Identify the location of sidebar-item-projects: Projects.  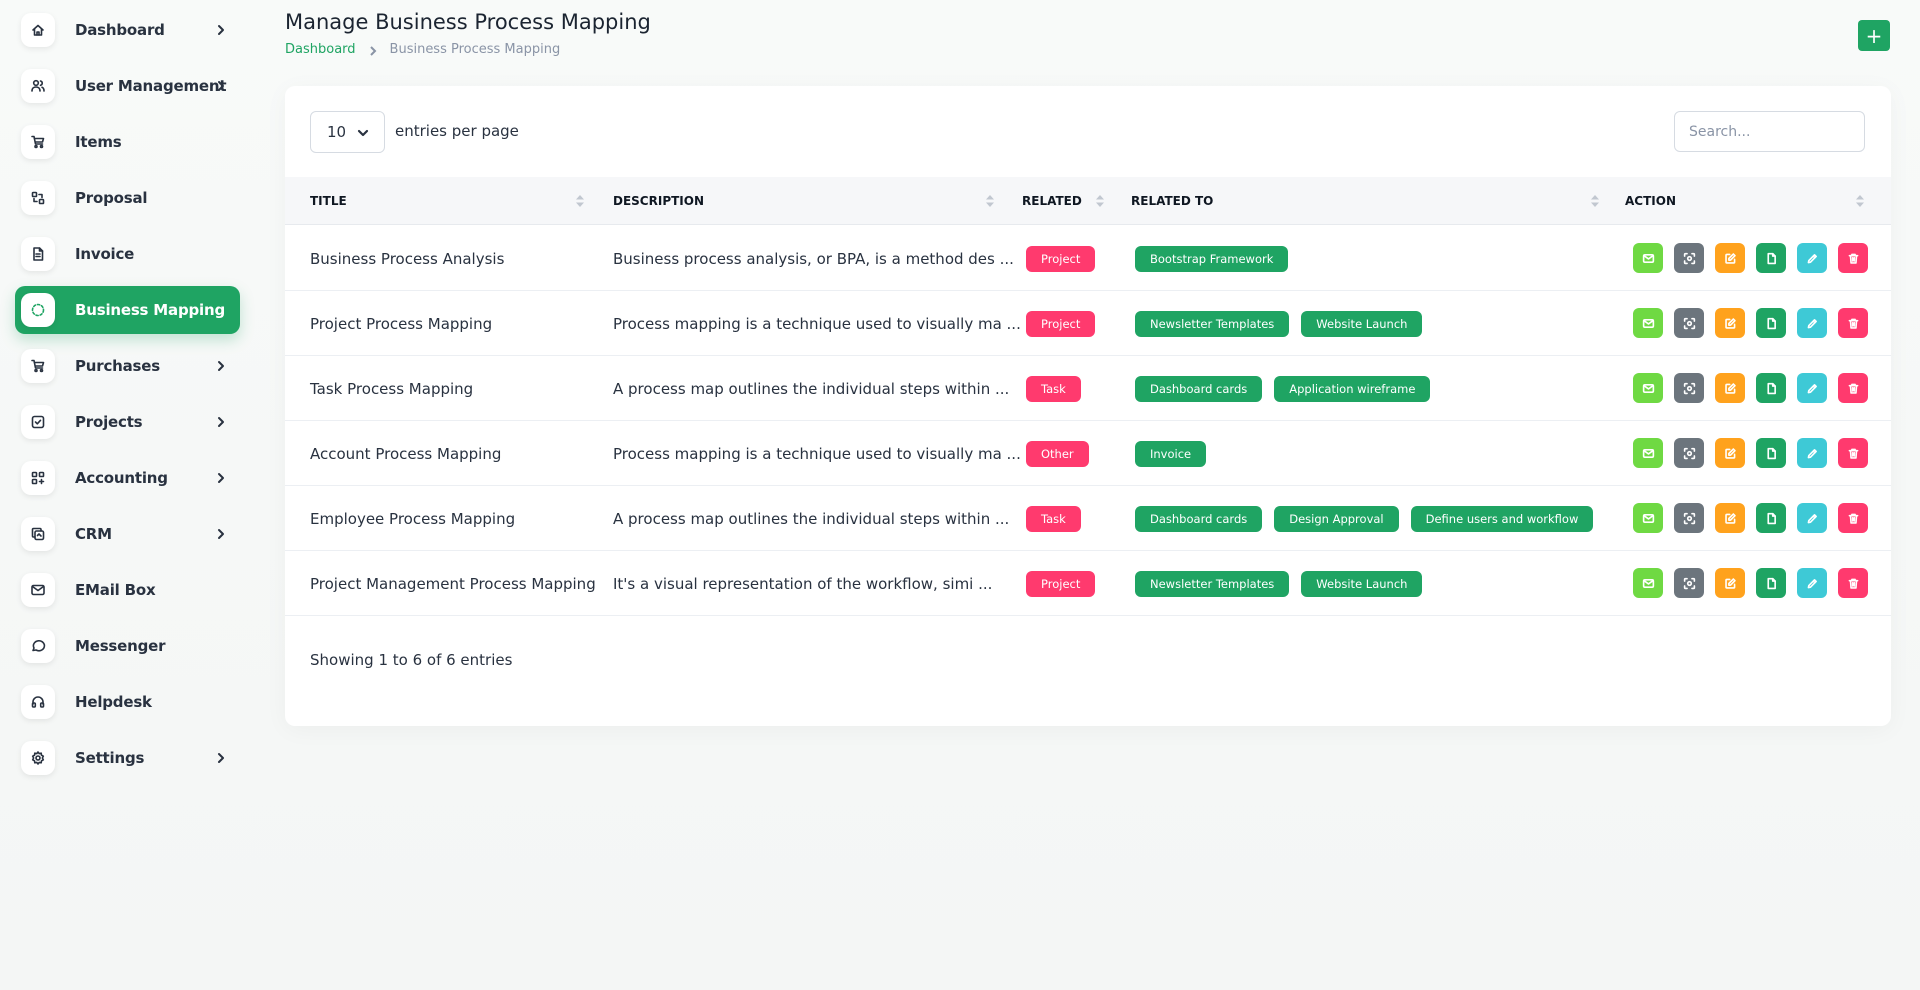
(127, 422).